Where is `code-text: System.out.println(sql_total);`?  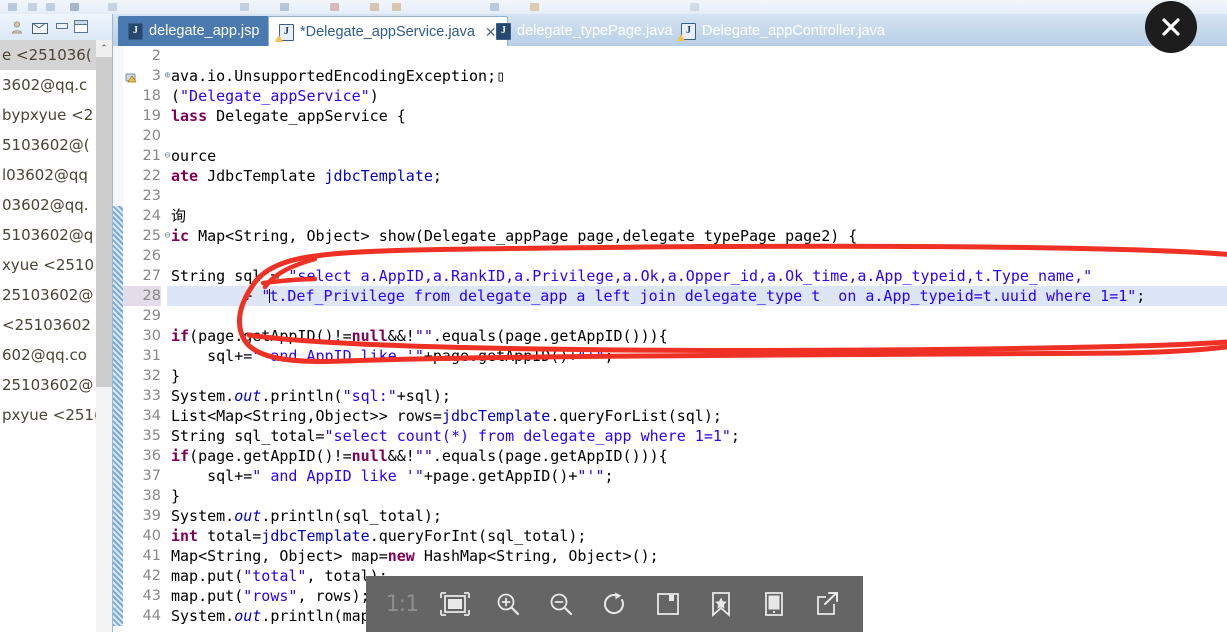 code-text: System.out.println(sql_total); is located at coordinates (306, 516).